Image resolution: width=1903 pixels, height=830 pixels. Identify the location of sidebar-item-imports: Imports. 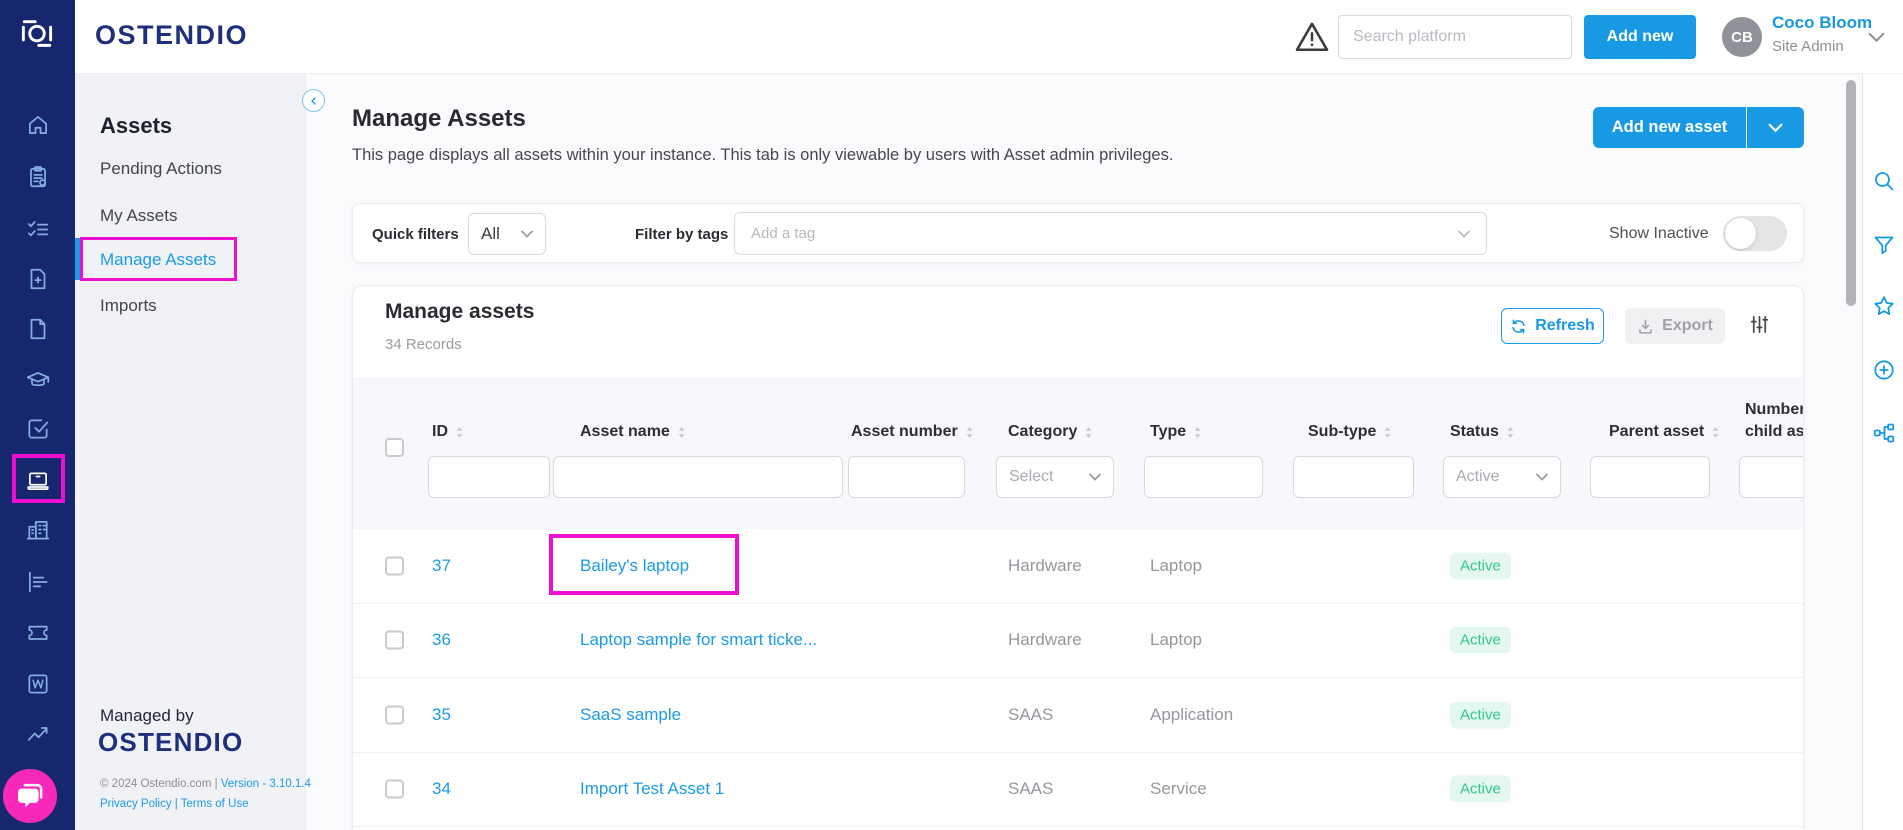
(128, 306).